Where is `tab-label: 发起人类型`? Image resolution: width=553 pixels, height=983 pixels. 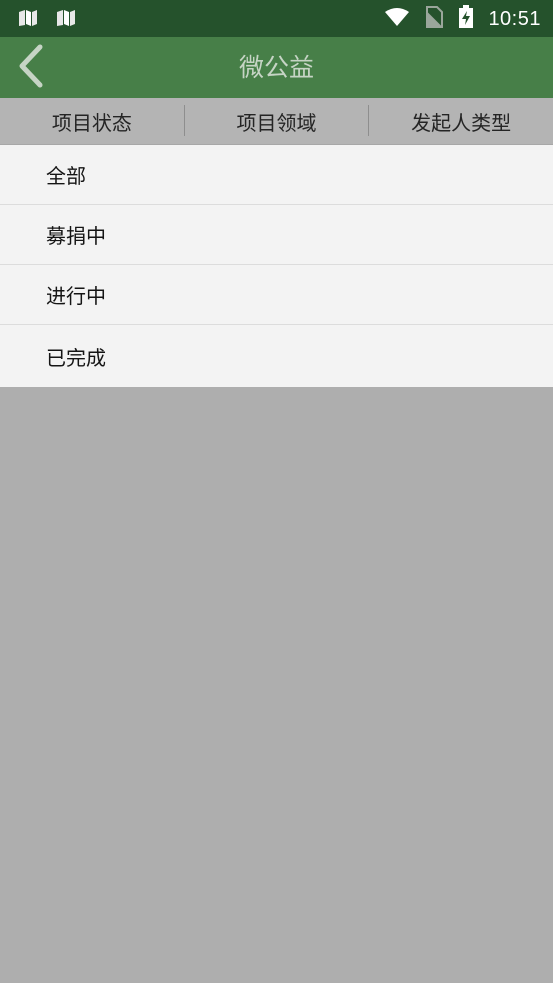 tab-label: 发起人类型 is located at coordinates (461, 122).